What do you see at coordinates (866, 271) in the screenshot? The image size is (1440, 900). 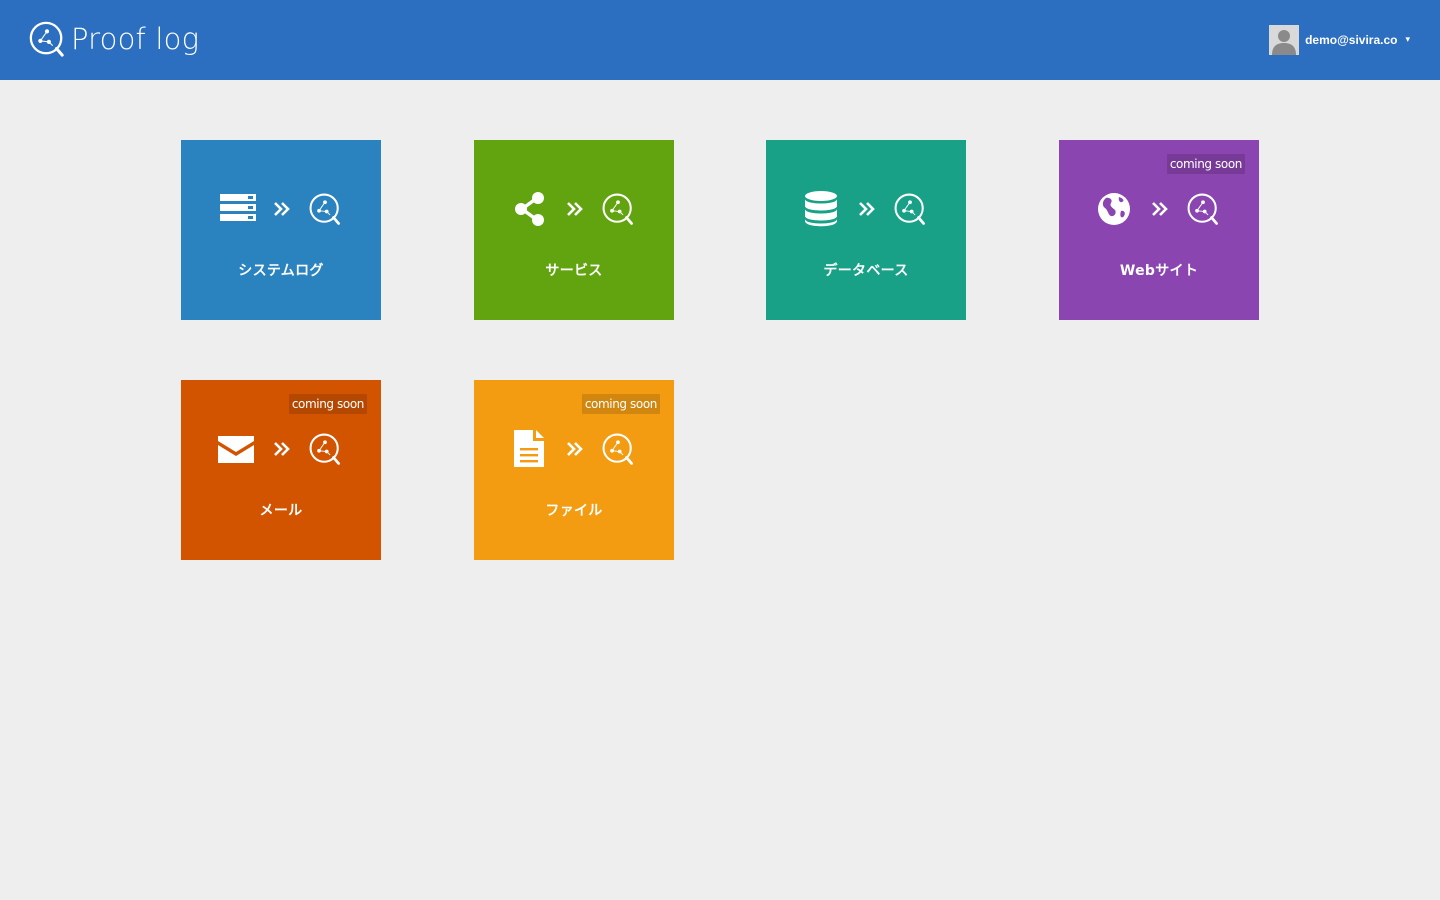 I see `tile-label: データベース` at bounding box center [866, 271].